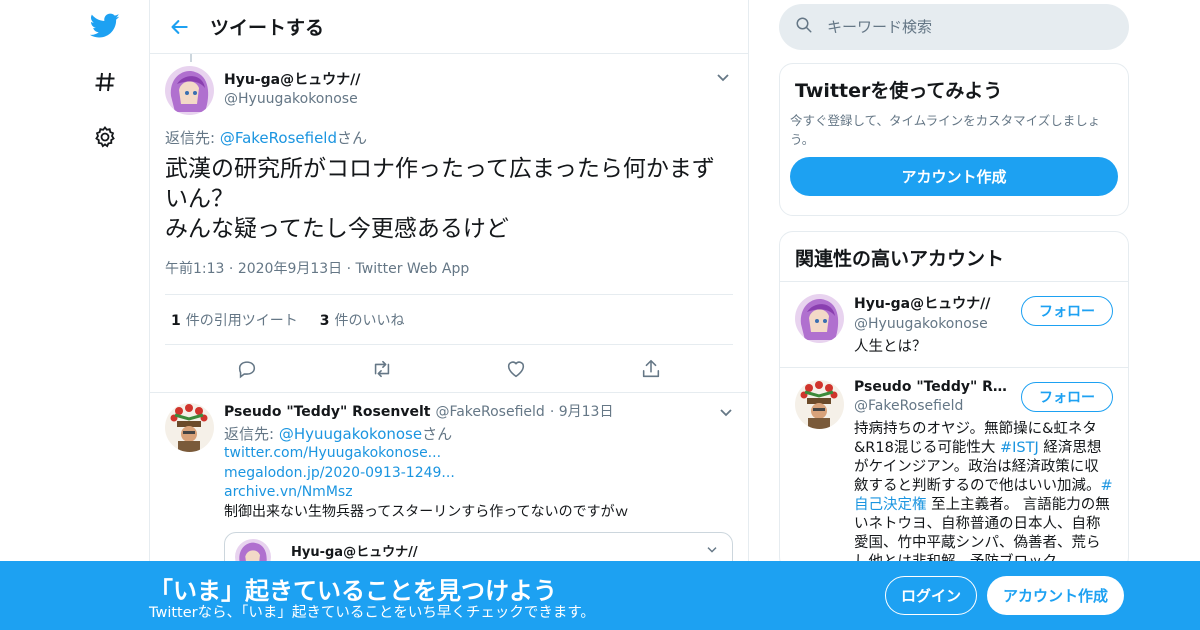  What do you see at coordinates (586, 412) in the screenshot?
I see `reply-date-text: 9月13日` at bounding box center [586, 412].